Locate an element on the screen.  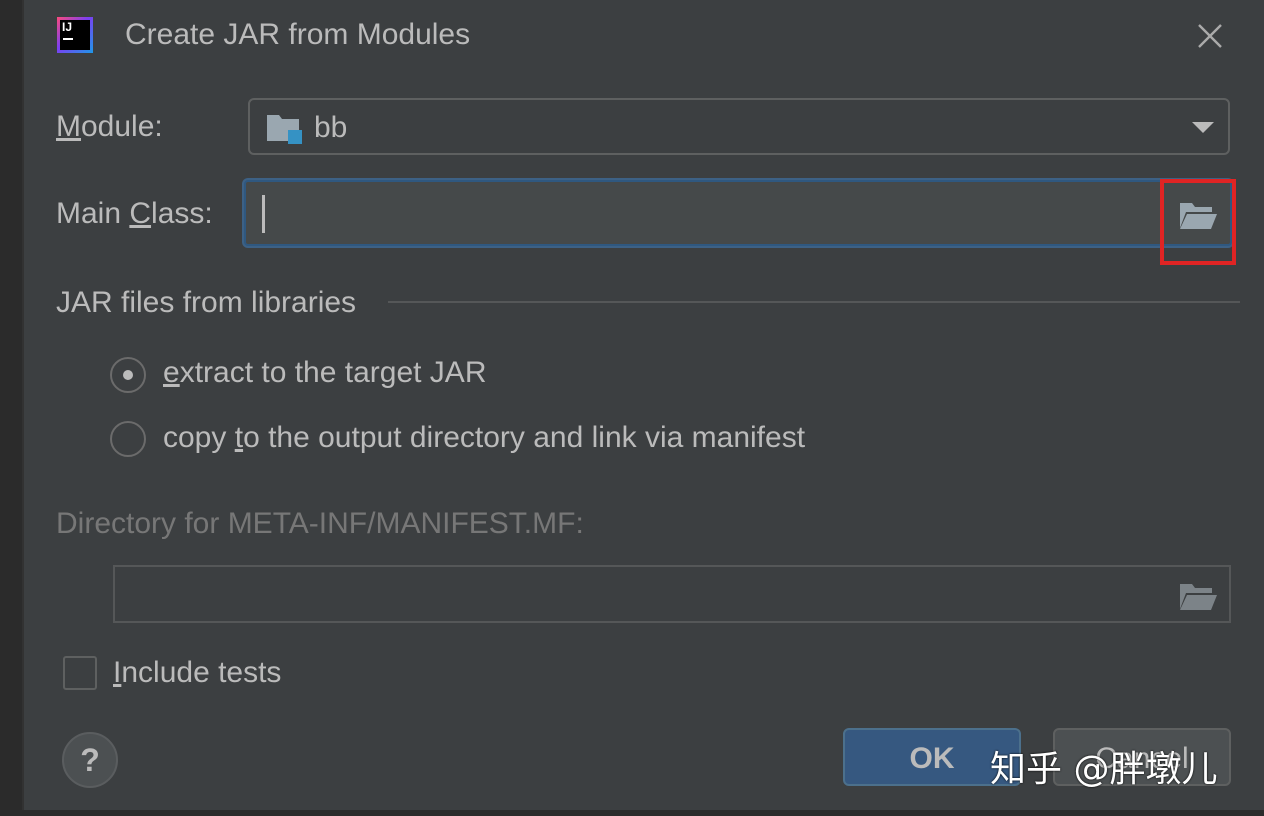
dialog-title: Create JAR from Modules is located at coordinates (298, 34).